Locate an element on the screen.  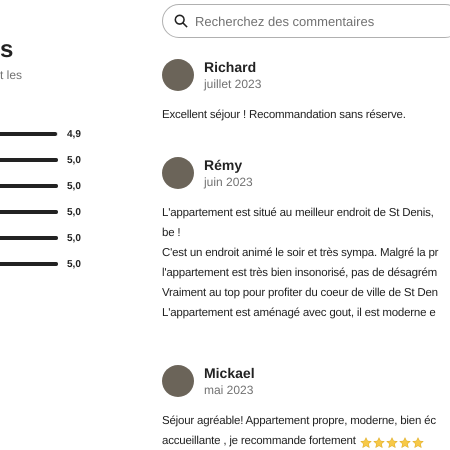
heading: s is located at coordinates (7, 50).